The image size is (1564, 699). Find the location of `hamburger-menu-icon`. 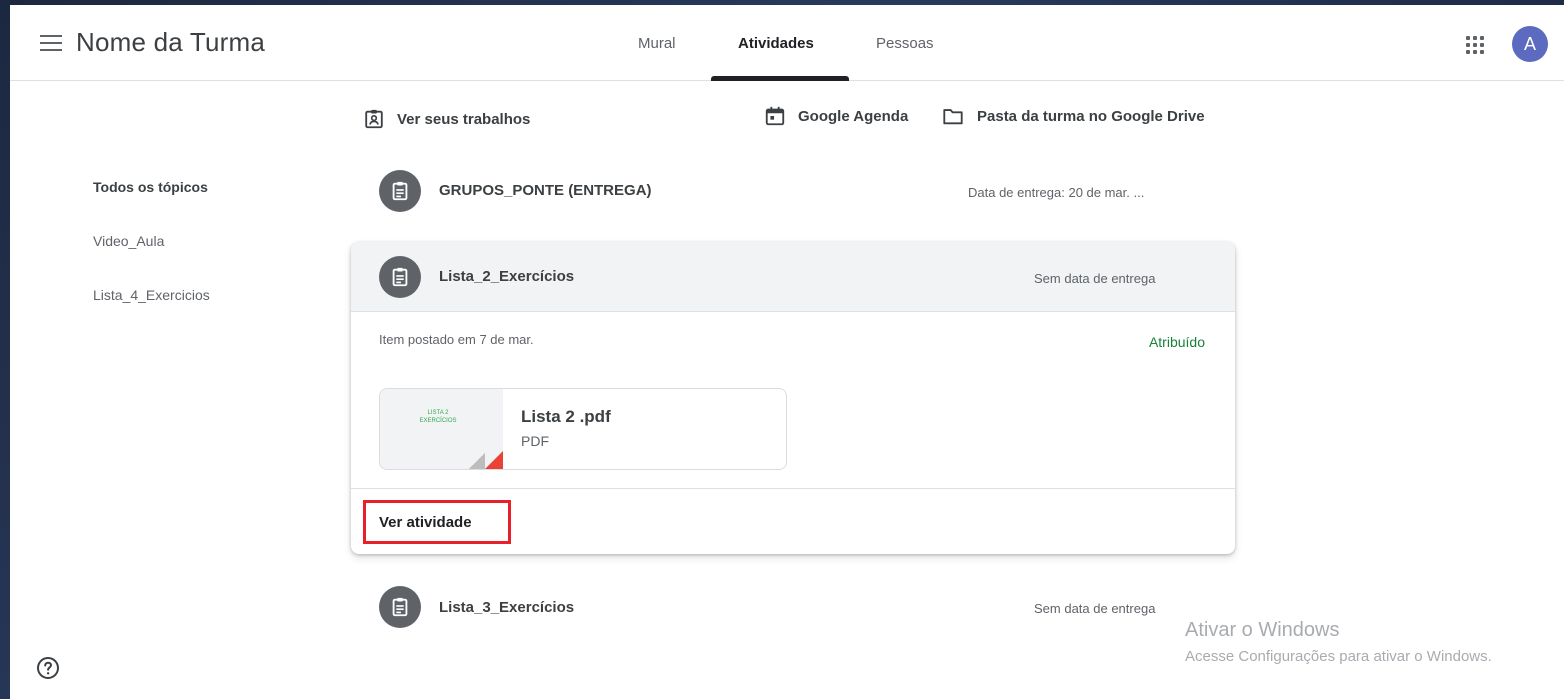

hamburger-menu-icon is located at coordinates (51, 43).